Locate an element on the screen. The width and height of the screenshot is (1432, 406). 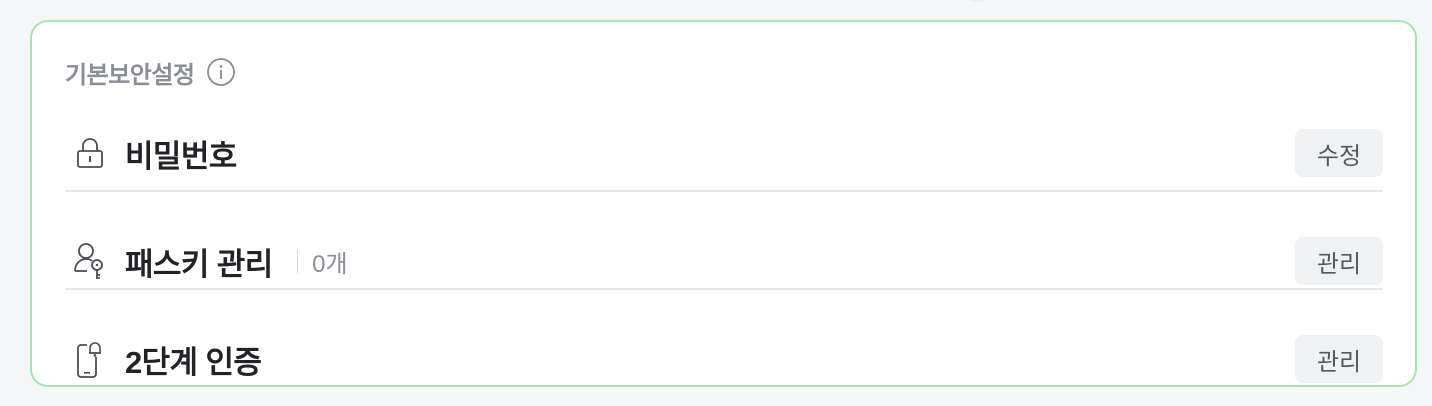
section-header: 기본보안설정 is located at coordinates (150, 72).